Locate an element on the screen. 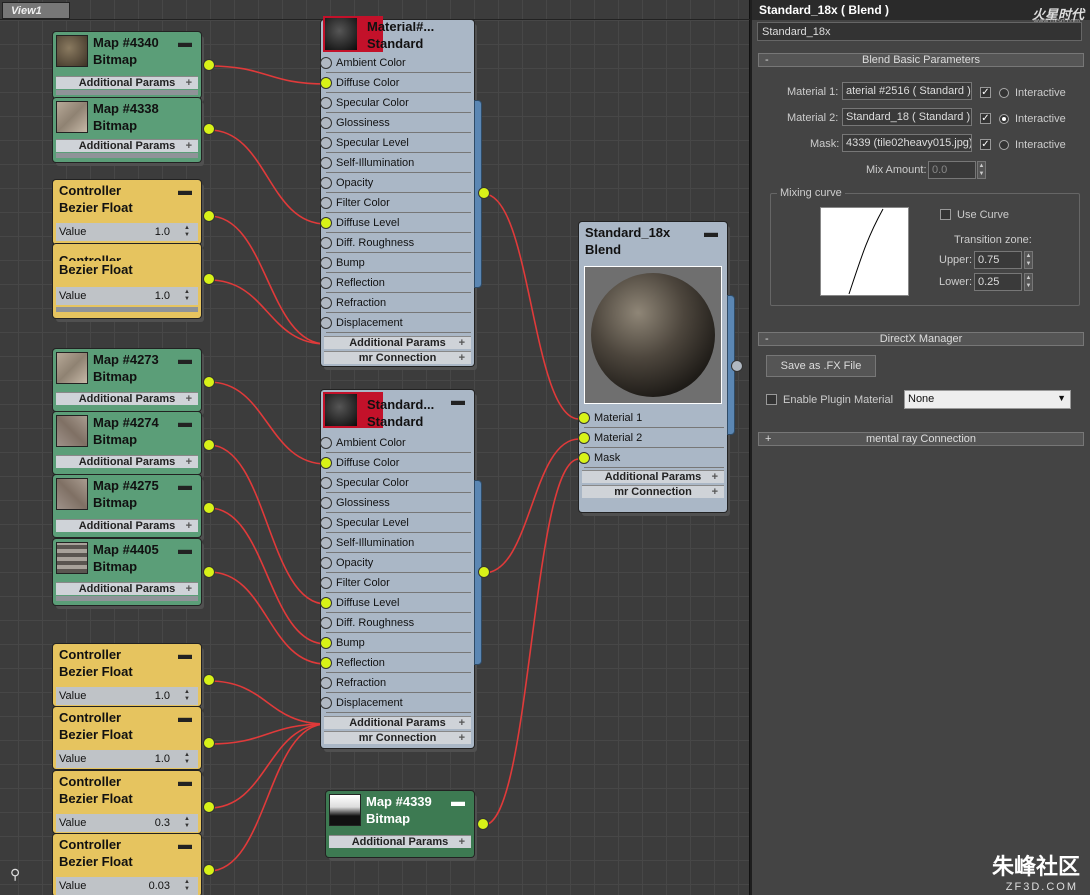 The width and height of the screenshot is (1090, 895). input-slot: Mask is located at coordinates (651, 458).